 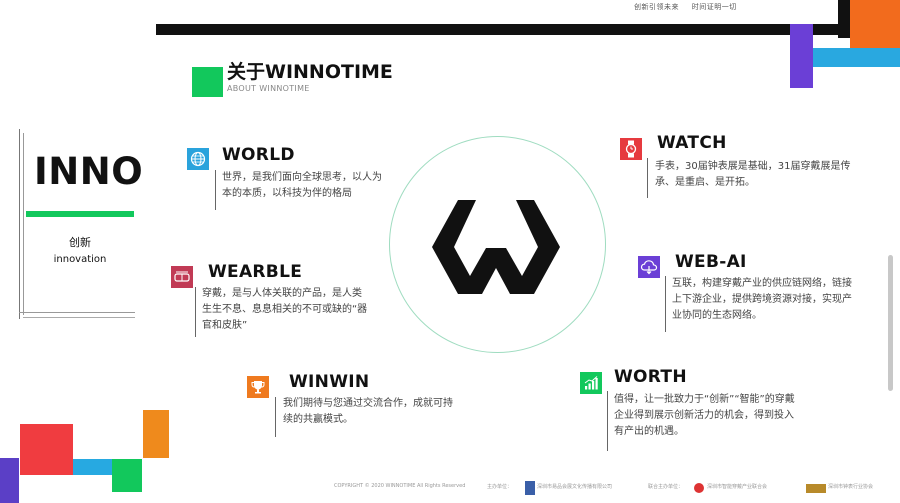 What do you see at coordinates (258, 155) in the screenshot?
I see `feature-title-world: WORLD` at bounding box center [258, 155].